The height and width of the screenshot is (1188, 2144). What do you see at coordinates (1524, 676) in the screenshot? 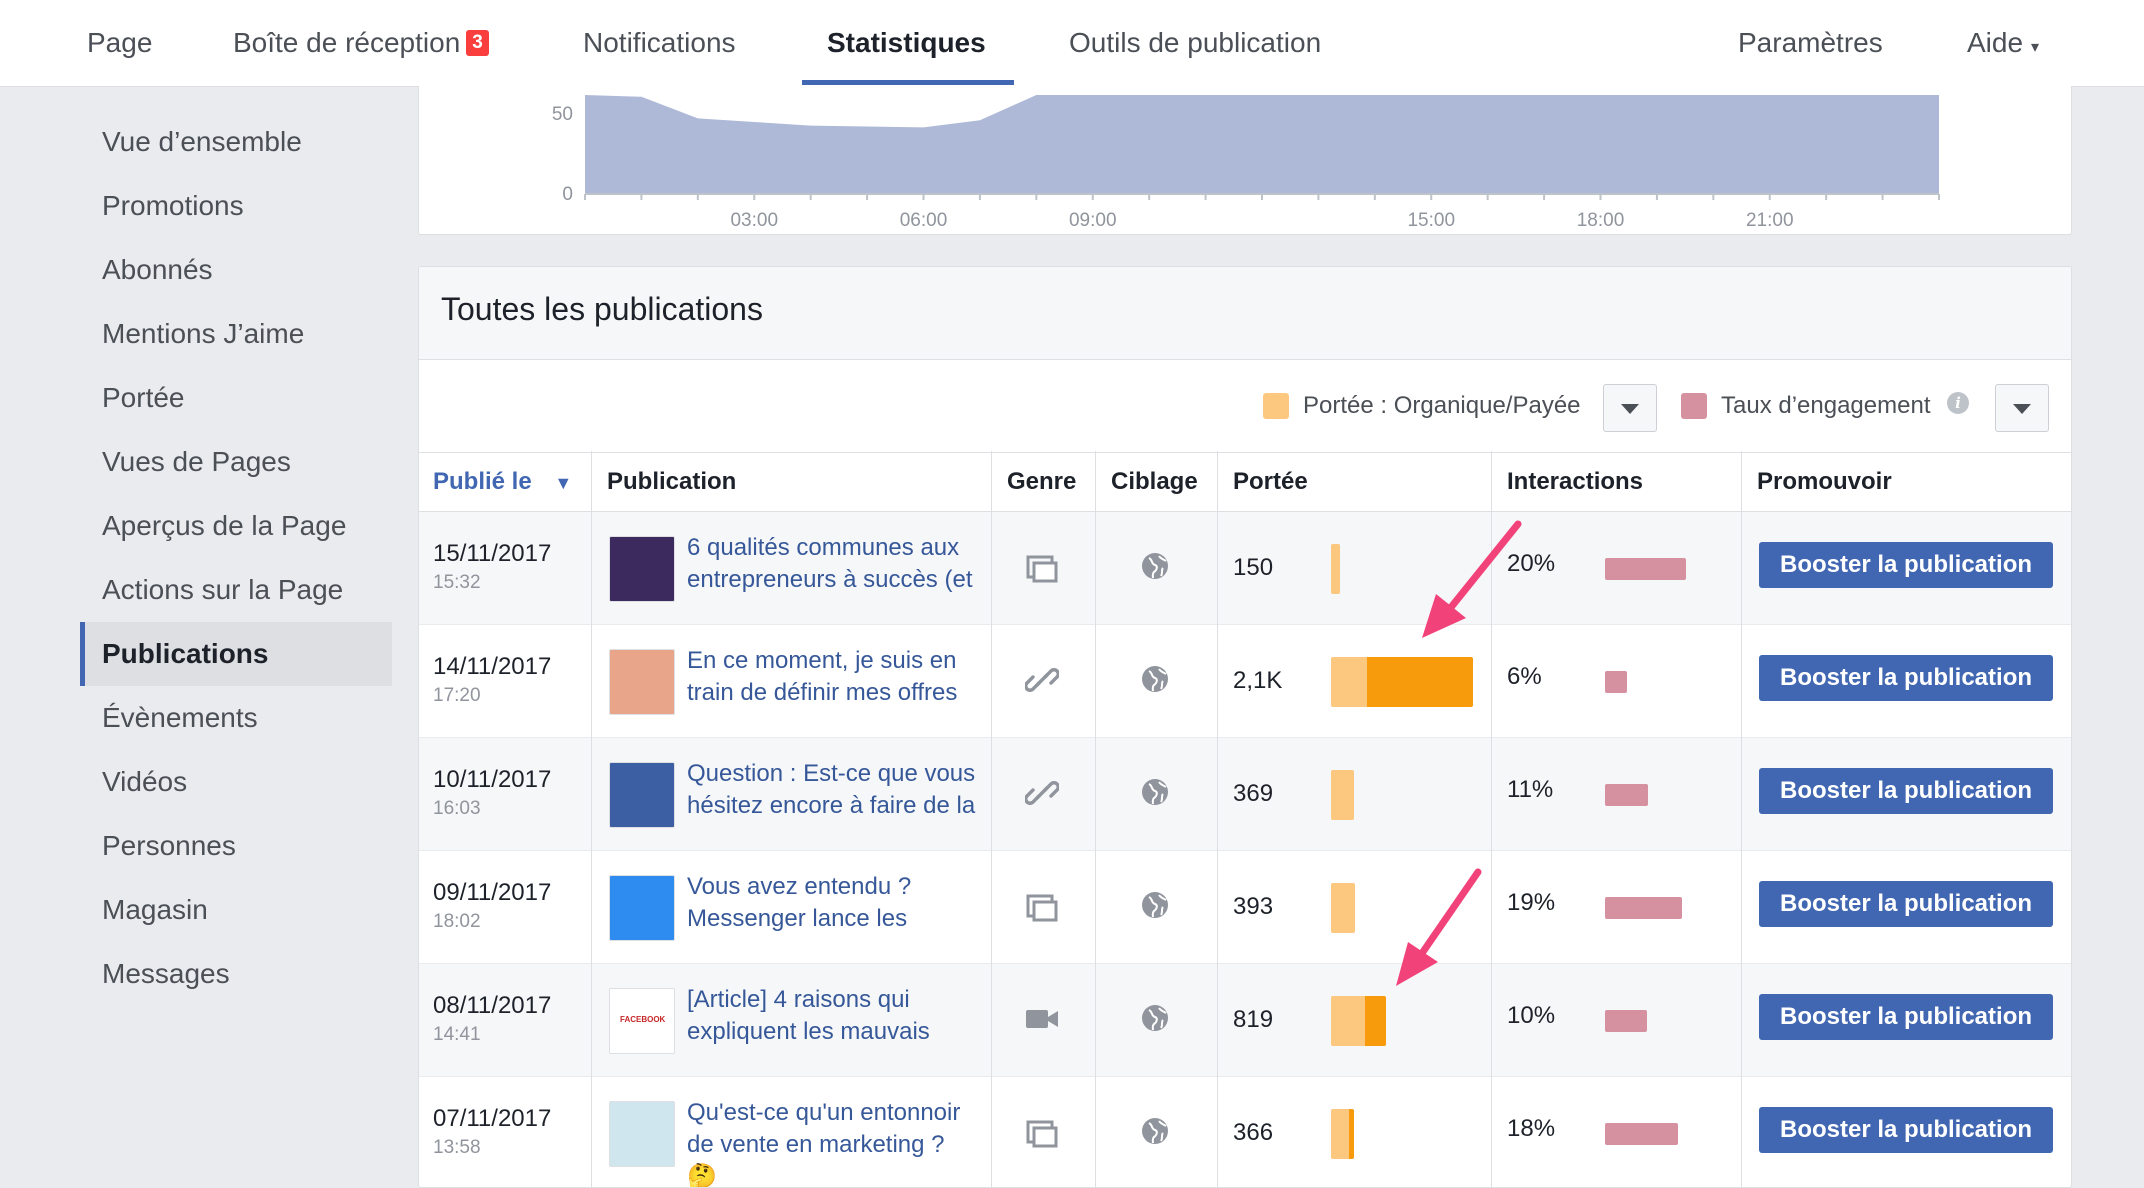
I see `engagement-rate: 6%` at bounding box center [1524, 676].